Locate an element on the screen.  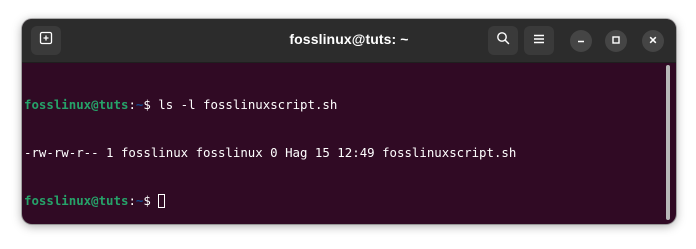
close-button is located at coordinates (653, 41).